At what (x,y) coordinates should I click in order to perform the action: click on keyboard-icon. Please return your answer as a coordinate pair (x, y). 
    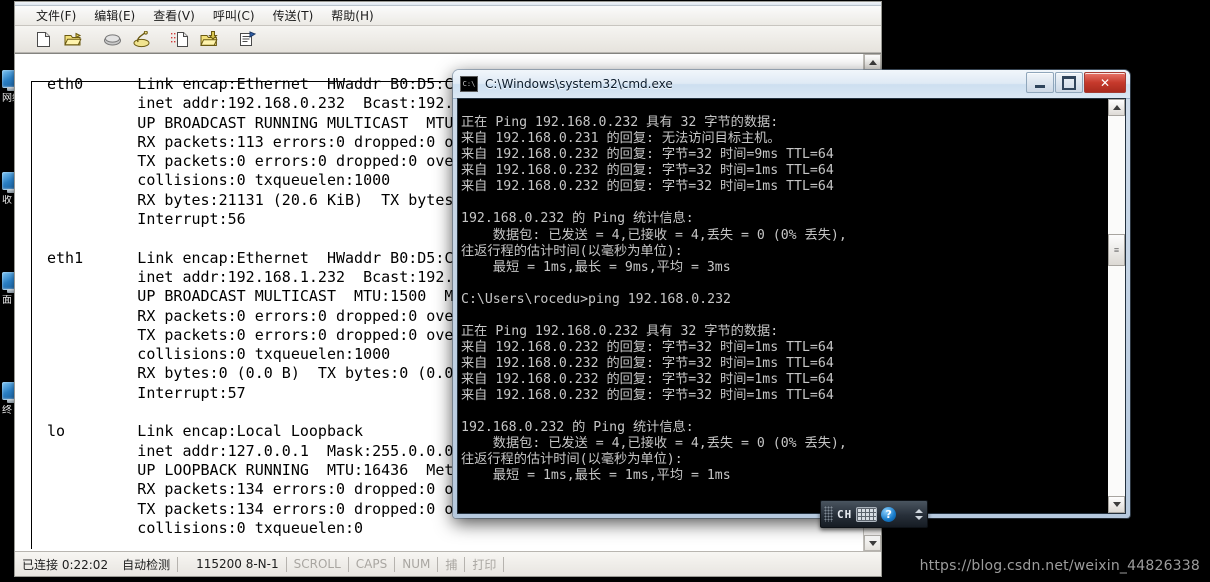
    Looking at the image, I should click on (867, 514).